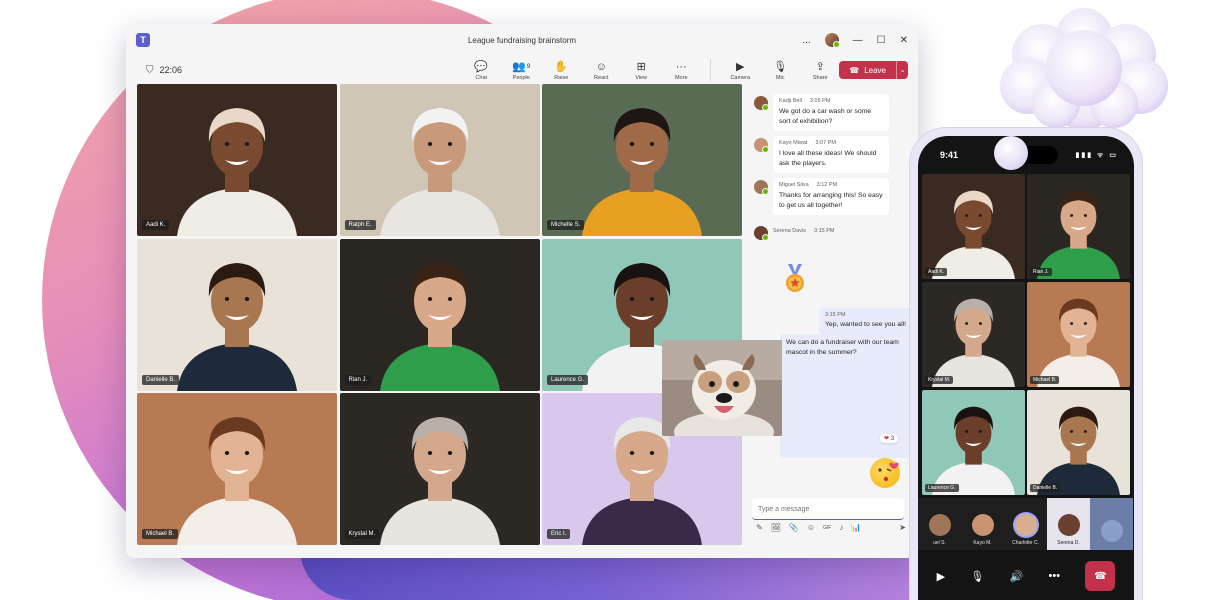 The width and height of the screenshot is (1214, 600). Describe the element at coordinates (150, 70) in the screenshot. I see `shield-icon: ⛉` at that location.